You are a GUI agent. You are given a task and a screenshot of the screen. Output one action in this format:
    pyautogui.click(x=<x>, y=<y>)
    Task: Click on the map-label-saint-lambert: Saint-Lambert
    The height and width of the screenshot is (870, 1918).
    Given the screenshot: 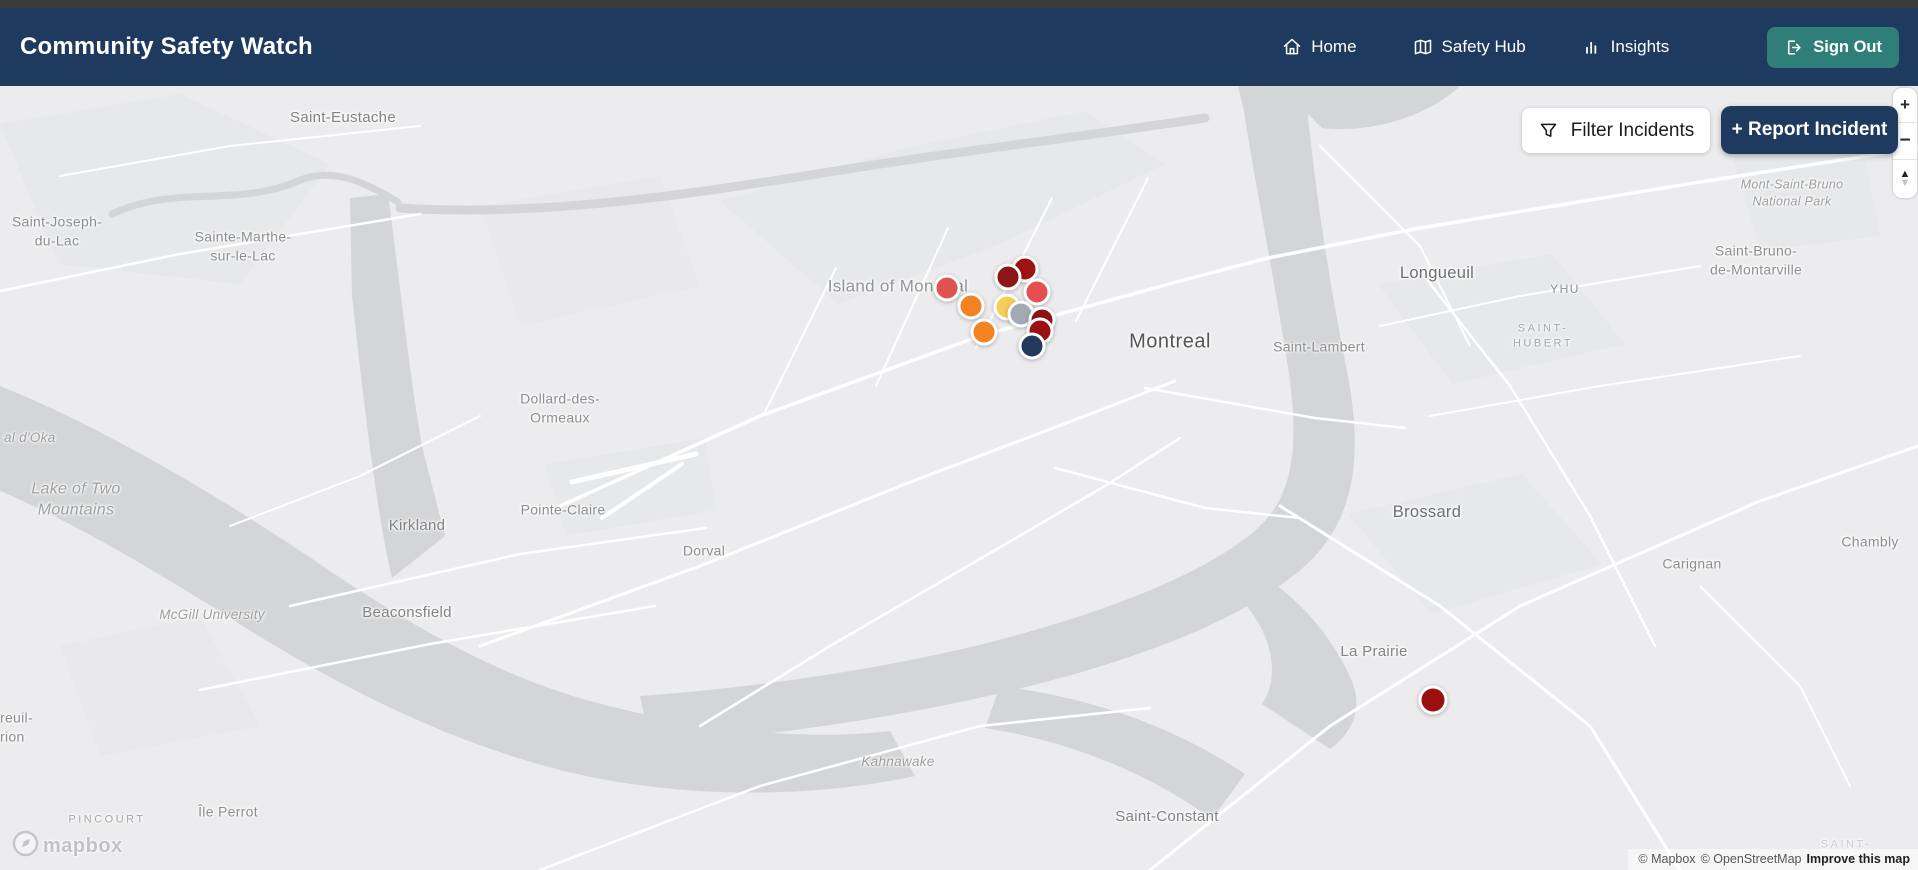 What is the action you would take?
    pyautogui.click(x=1319, y=346)
    